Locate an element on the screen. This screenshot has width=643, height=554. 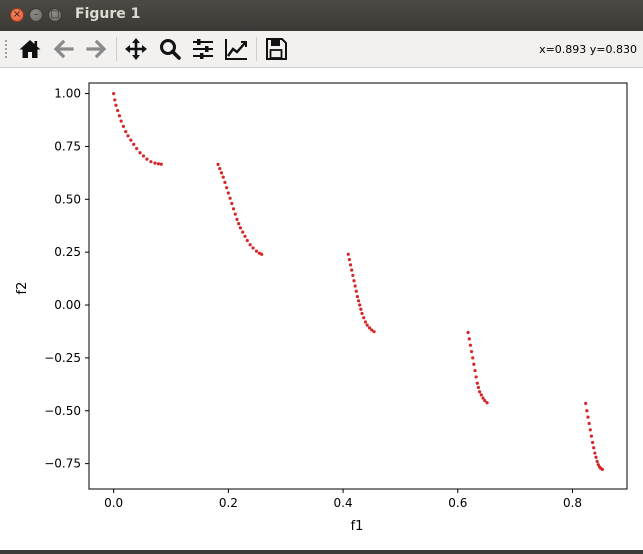
toolbar-grip-handle is located at coordinates (6, 49).